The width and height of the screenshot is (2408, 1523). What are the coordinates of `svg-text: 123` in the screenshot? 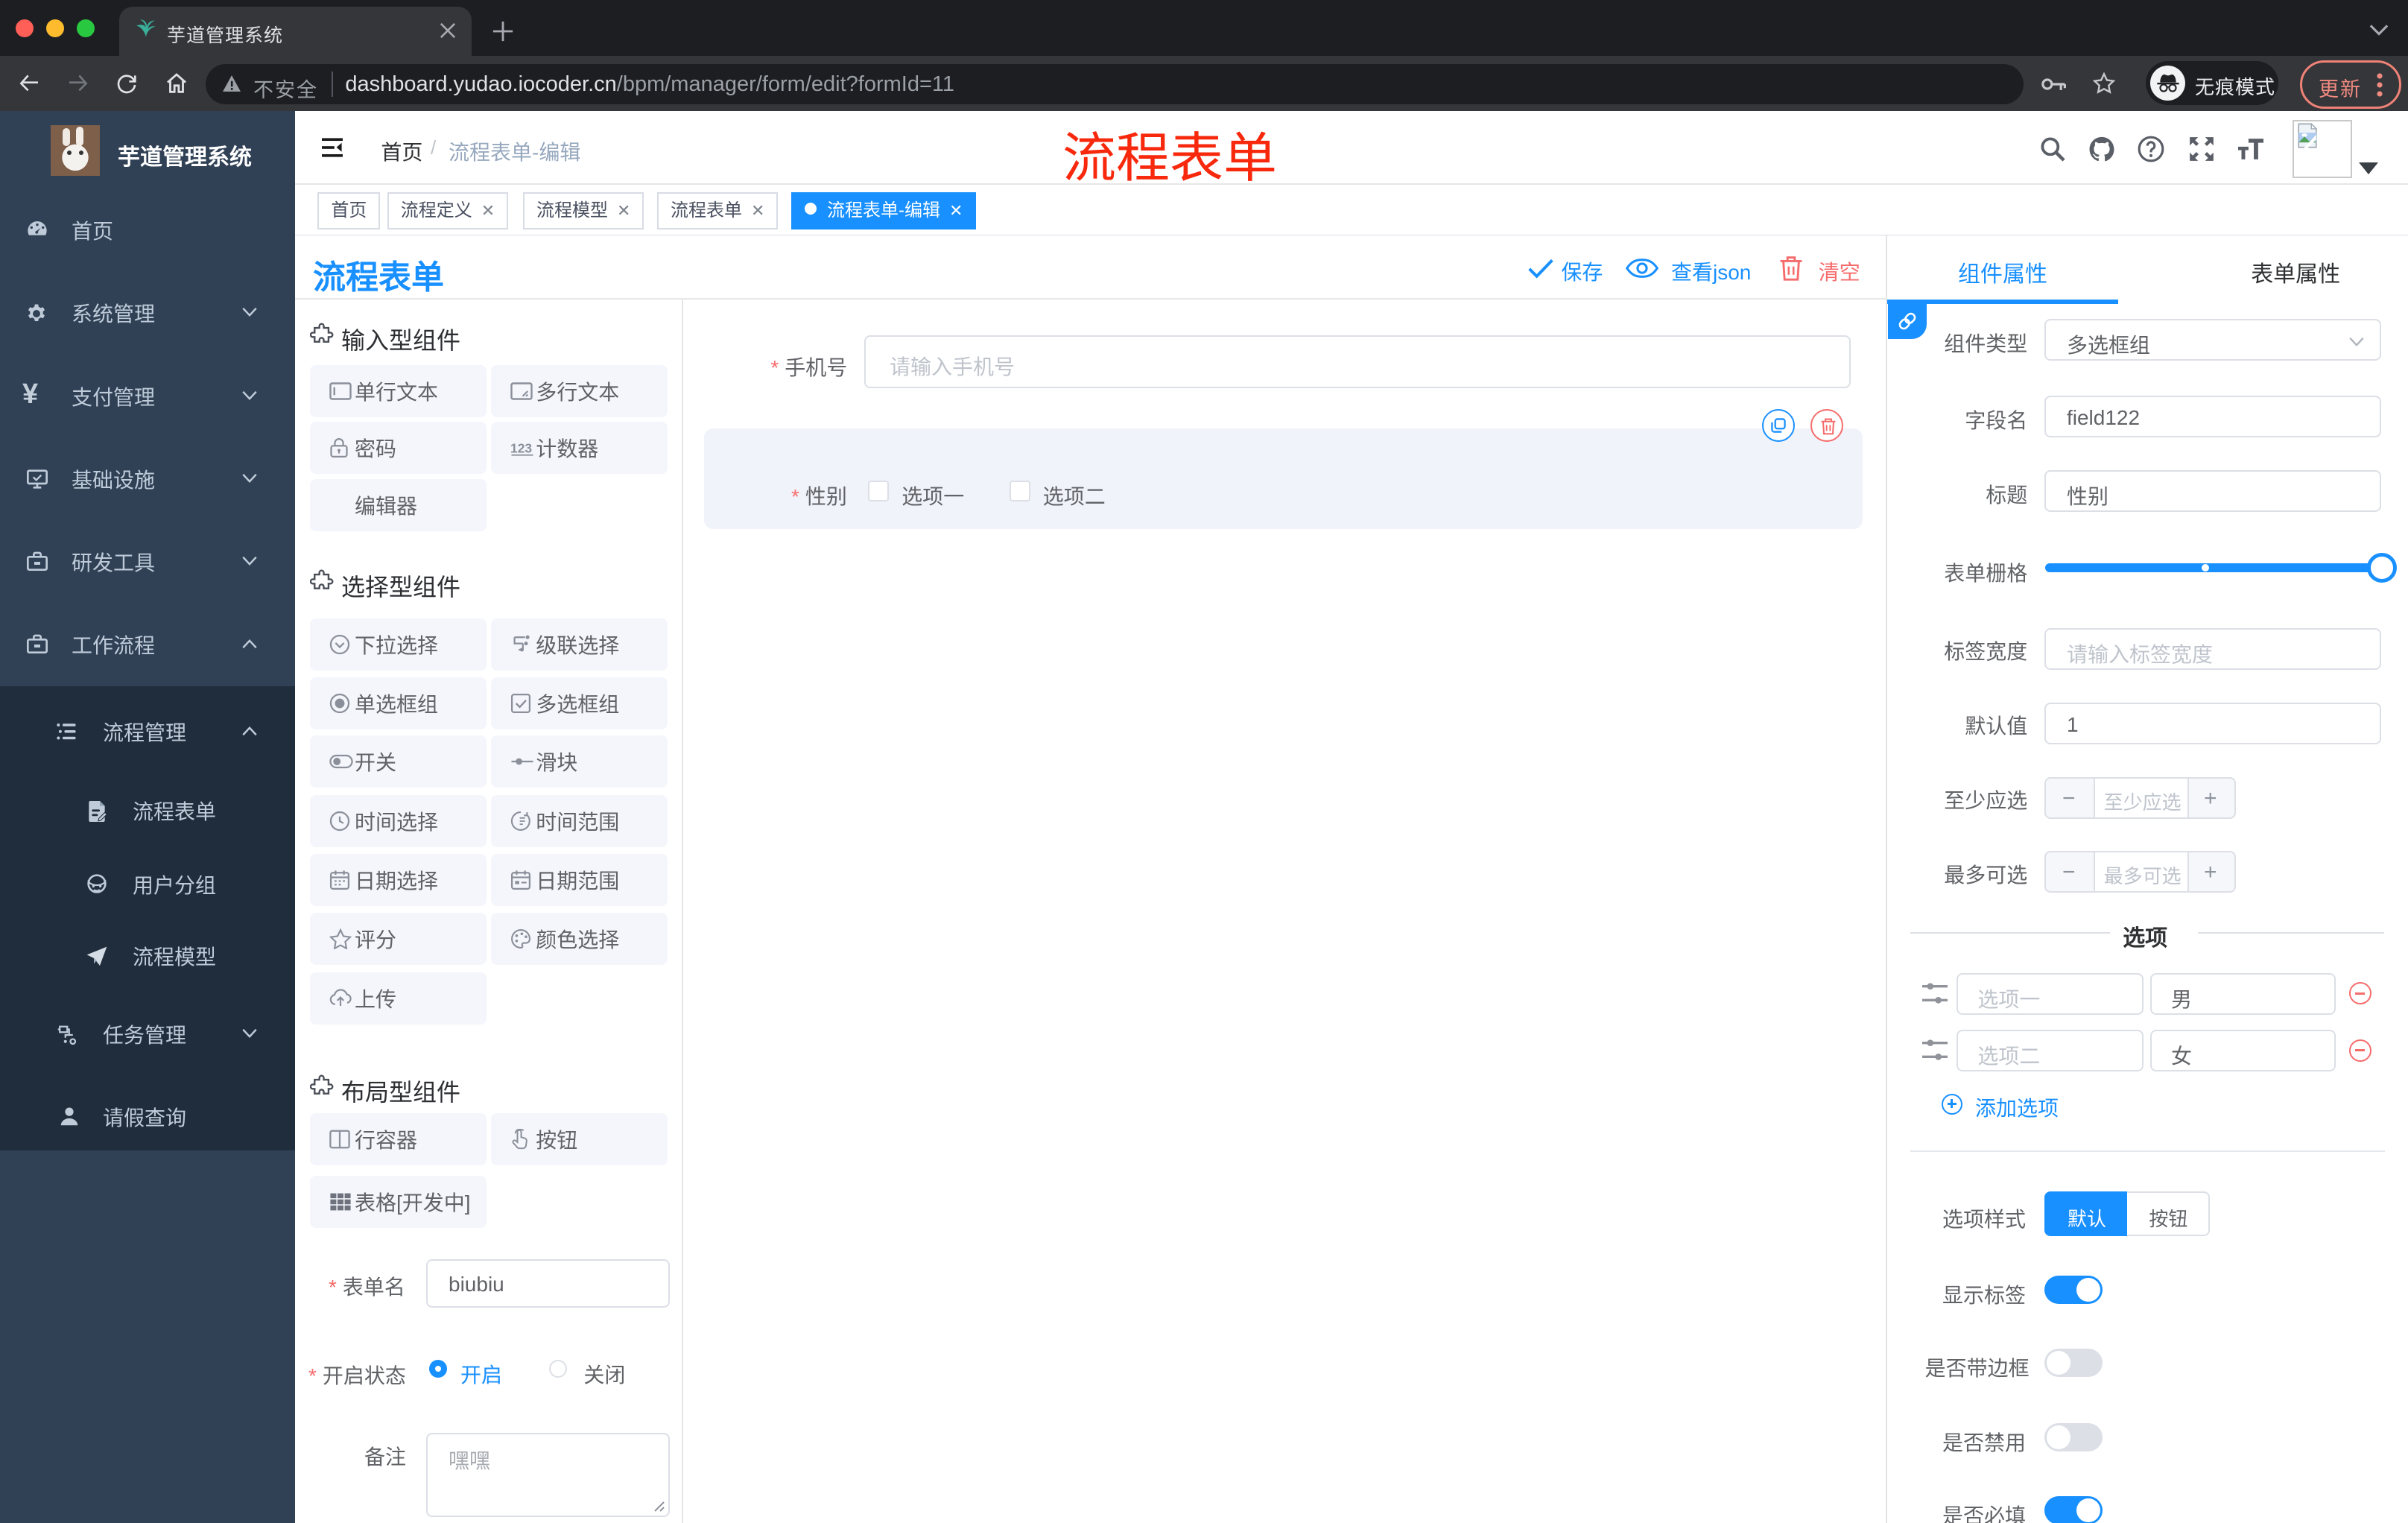 It's located at (521, 448).